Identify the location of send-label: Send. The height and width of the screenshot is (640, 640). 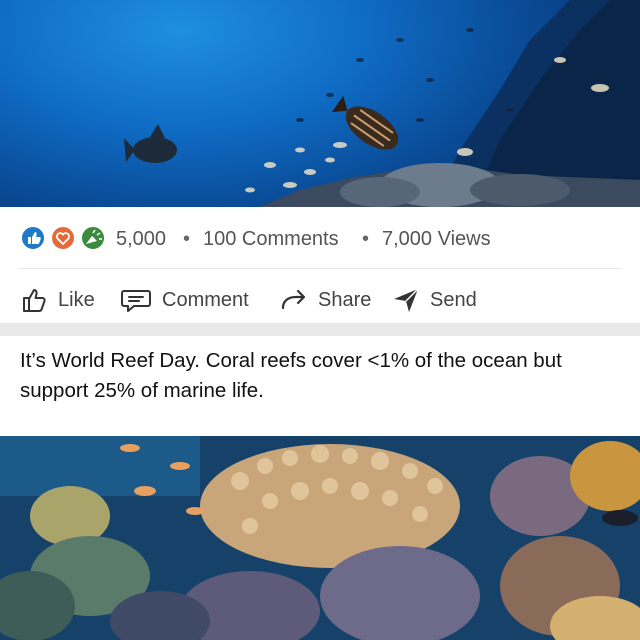
(453, 299).